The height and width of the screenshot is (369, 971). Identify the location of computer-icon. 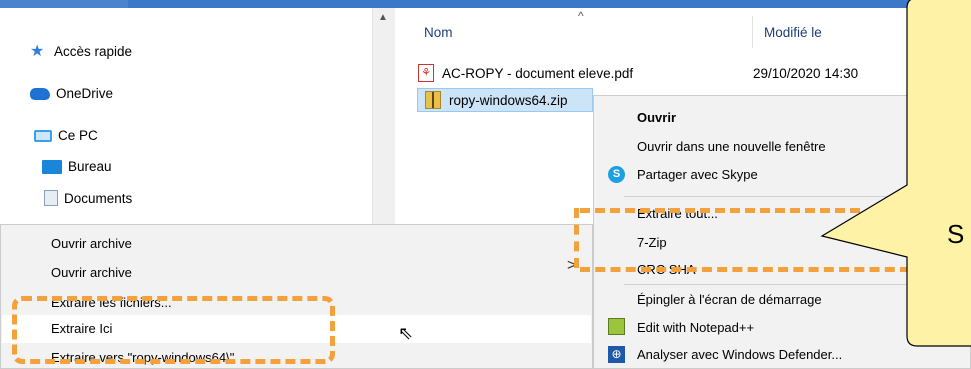
(43, 135).